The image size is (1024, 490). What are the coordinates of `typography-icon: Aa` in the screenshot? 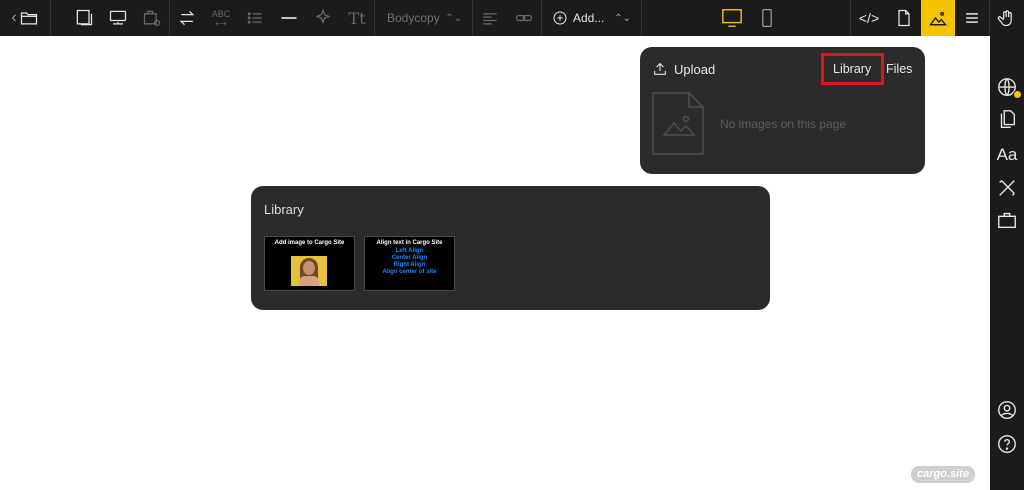 It's located at (1007, 154).